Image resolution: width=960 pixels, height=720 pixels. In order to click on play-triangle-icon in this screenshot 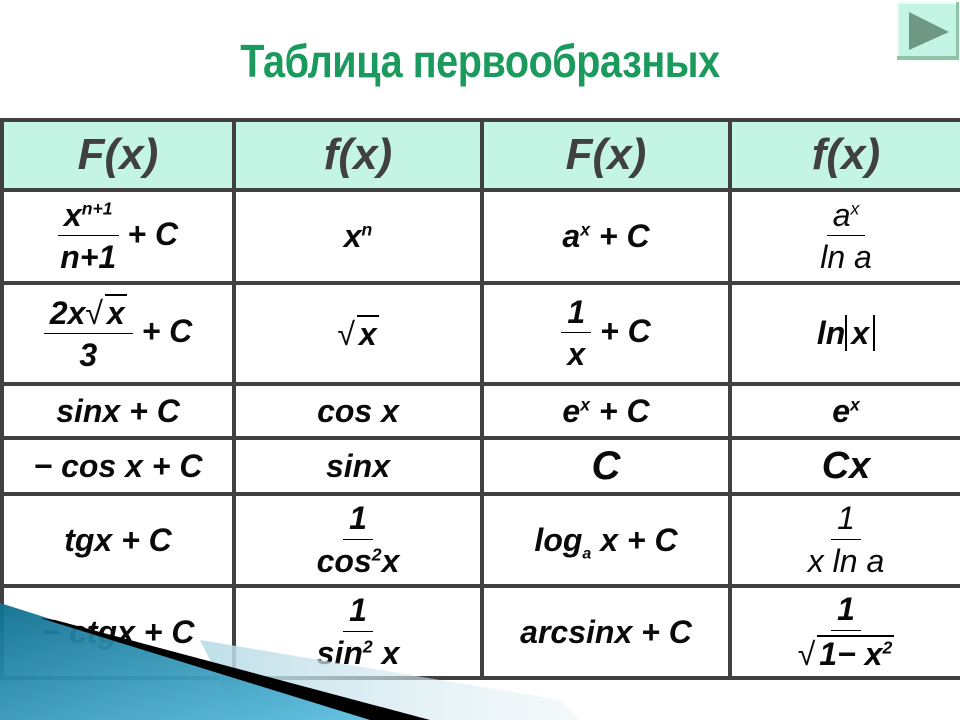, I will do `click(929, 31)`.